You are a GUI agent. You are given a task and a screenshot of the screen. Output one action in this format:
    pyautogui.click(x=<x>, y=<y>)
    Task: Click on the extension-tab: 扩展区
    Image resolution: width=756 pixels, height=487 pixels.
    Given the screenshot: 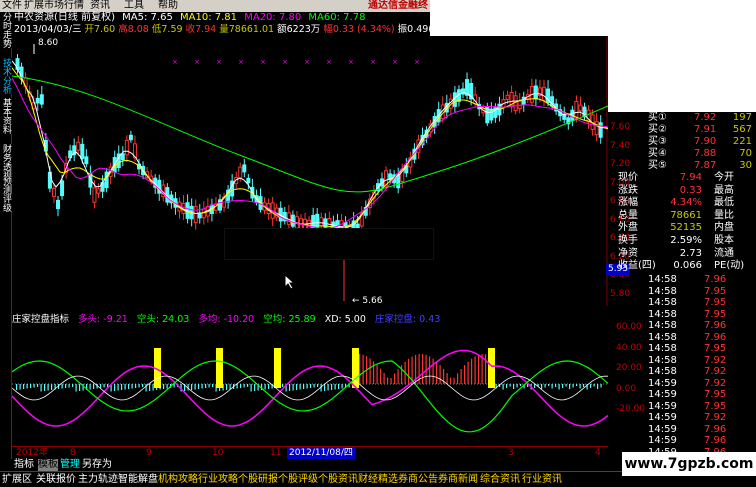 What is the action you would take?
    pyautogui.click(x=17, y=480)
    